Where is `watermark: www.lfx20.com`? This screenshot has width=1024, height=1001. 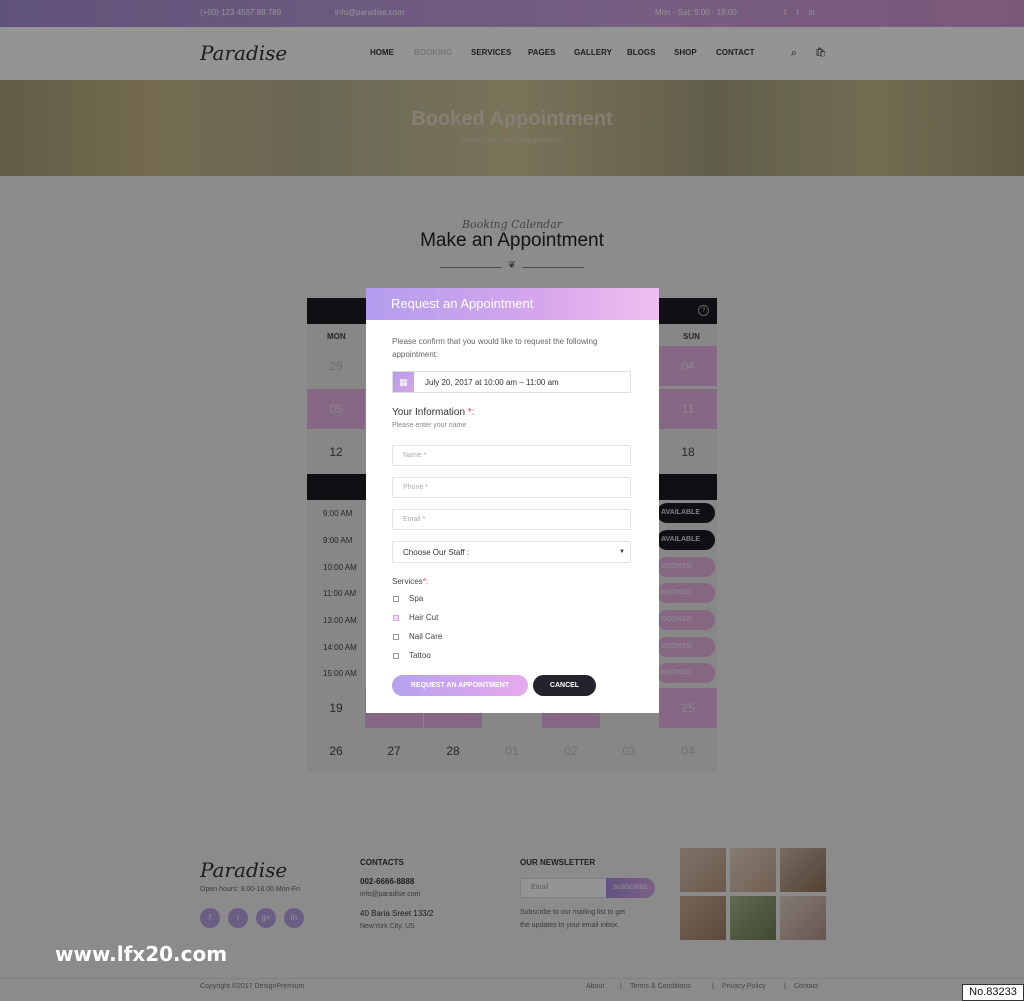
watermark: www.lfx20.com is located at coordinates (141, 954).